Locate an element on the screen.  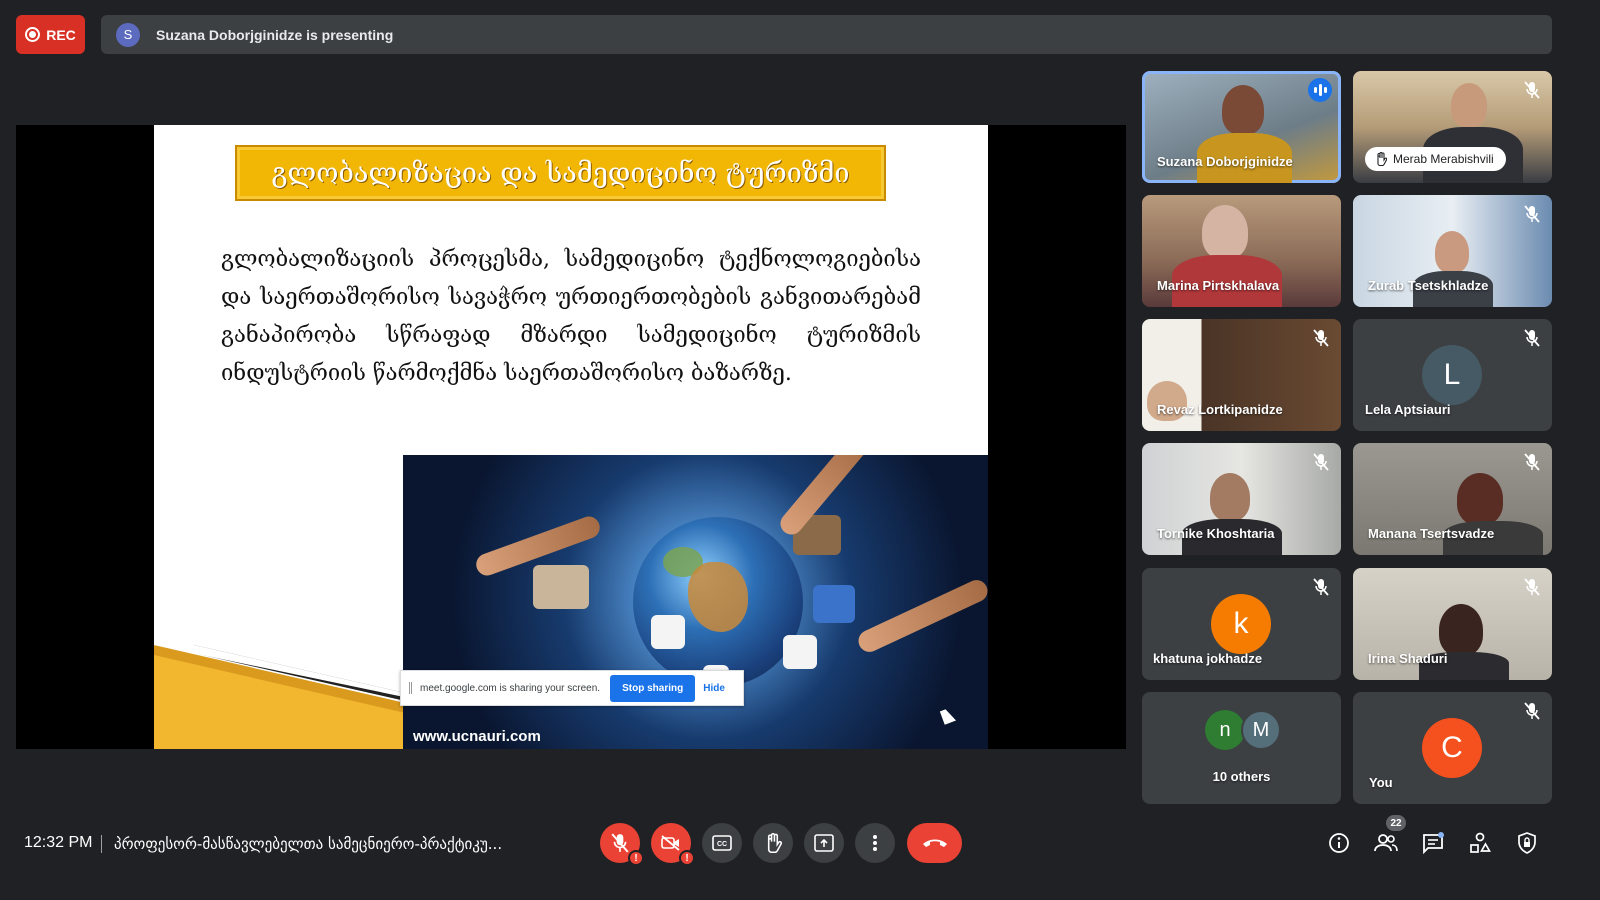
participant-name: Merab Merabishvili is located at coordinates (1443, 159).